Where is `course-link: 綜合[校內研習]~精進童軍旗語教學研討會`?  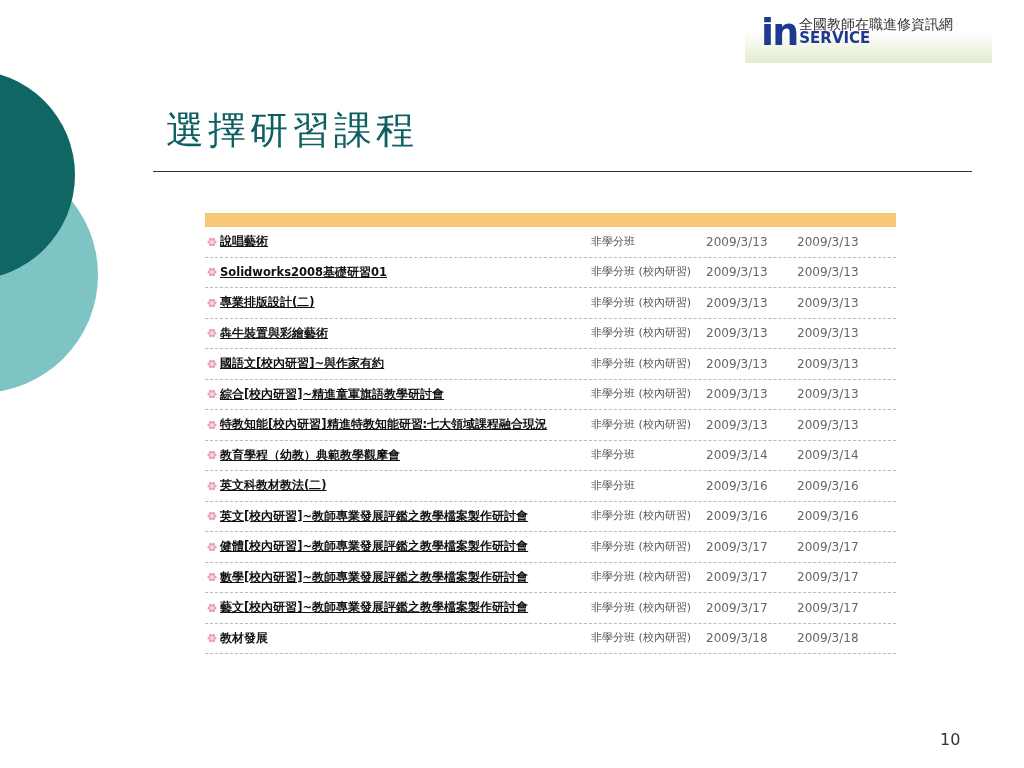 course-link: 綜合[校內研習]~精進童軍旗語教學研討會 is located at coordinates (332, 394).